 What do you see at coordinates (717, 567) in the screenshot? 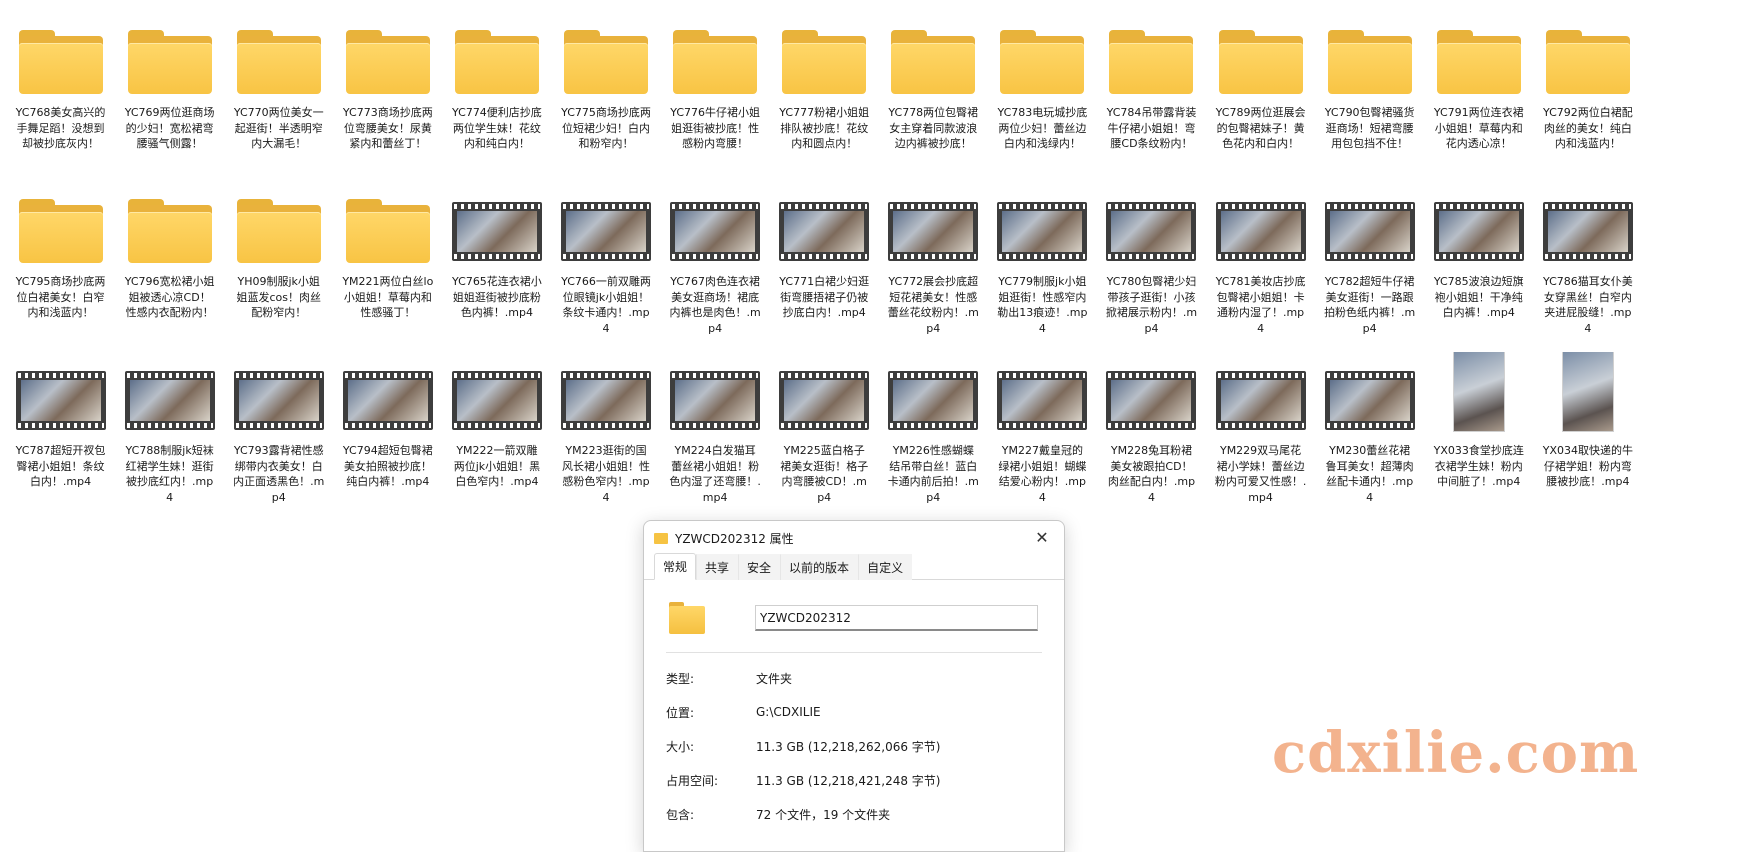
I see `tab-sharing: 共享` at bounding box center [717, 567].